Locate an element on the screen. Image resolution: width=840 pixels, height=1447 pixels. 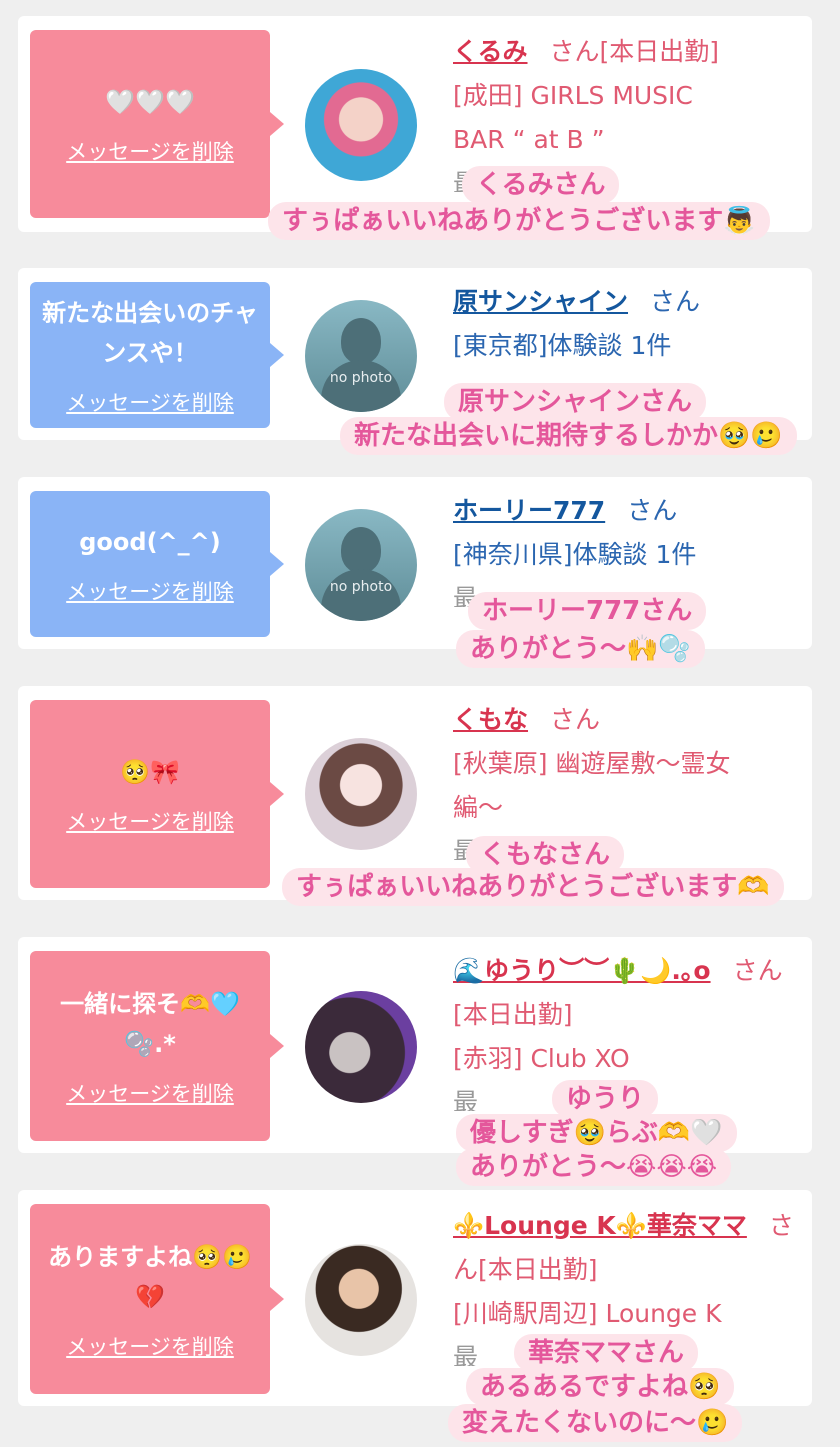
shop-info: [神奈川県]体験談 1件 is located at coordinates (575, 554).